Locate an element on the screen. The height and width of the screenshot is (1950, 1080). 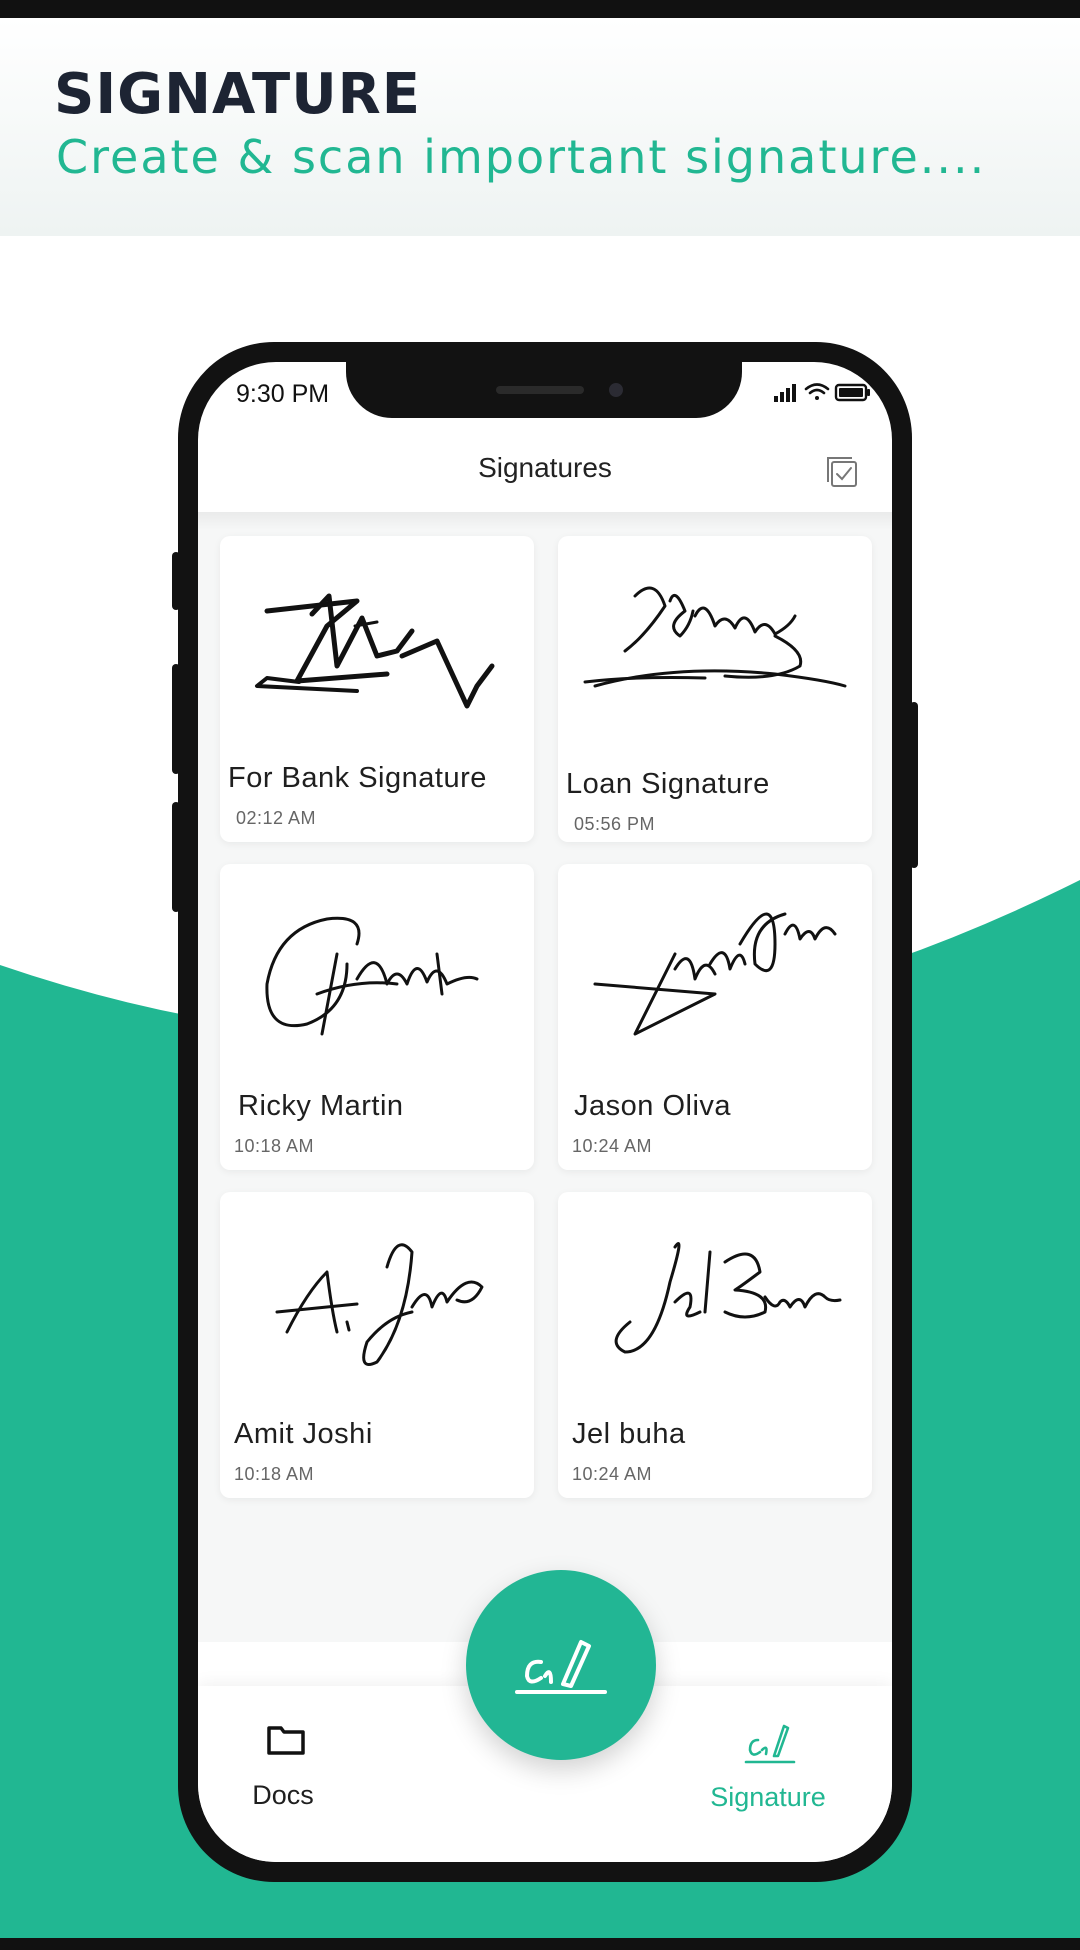
signature-name: Amit Joshi is located at coordinates (303, 1434).